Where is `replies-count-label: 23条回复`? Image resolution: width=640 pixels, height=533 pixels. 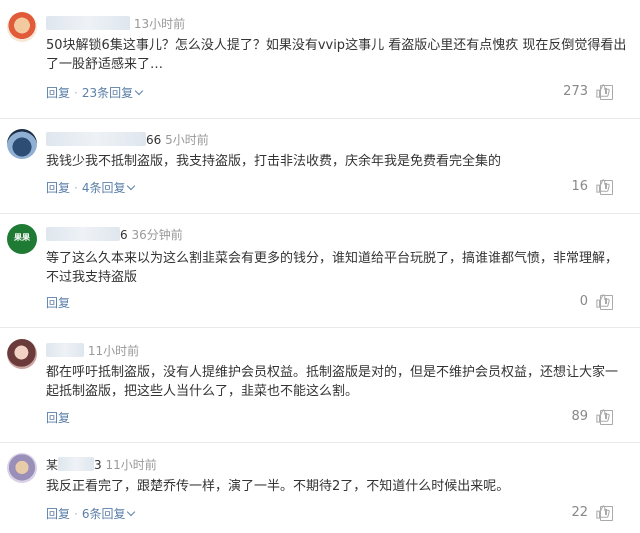 replies-count-label: 23条回复 is located at coordinates (107, 93).